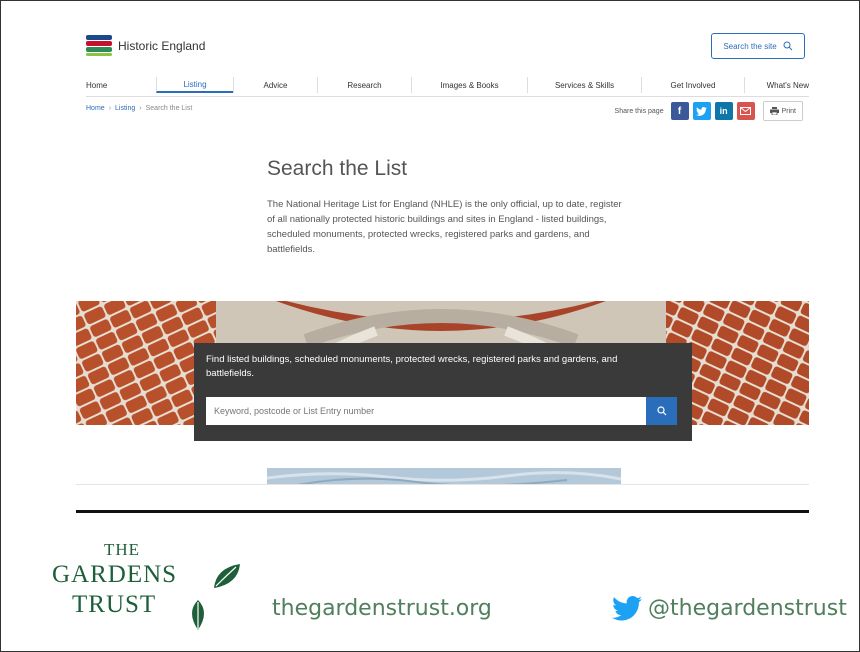 This screenshot has height=652, width=860. Describe the element at coordinates (469, 85) in the screenshot. I see `nav-item-images-books: Images & Books` at that location.